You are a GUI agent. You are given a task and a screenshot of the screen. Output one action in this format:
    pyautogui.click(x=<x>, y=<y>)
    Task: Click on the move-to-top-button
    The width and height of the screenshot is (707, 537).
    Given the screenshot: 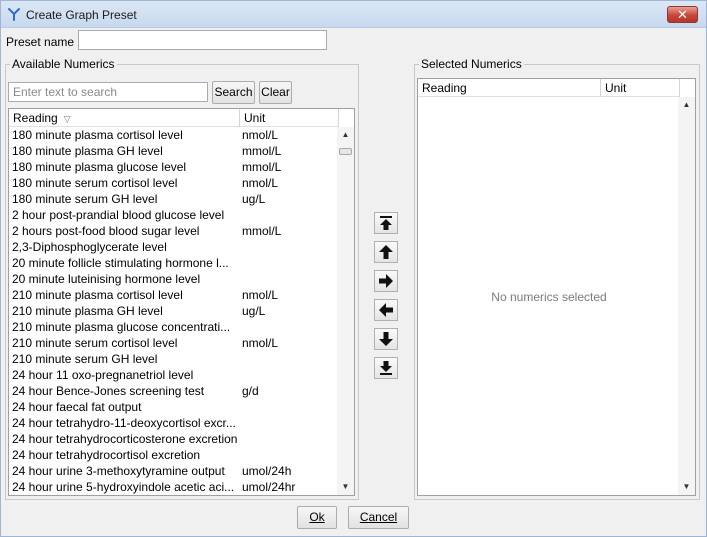 What is the action you would take?
    pyautogui.click(x=386, y=223)
    